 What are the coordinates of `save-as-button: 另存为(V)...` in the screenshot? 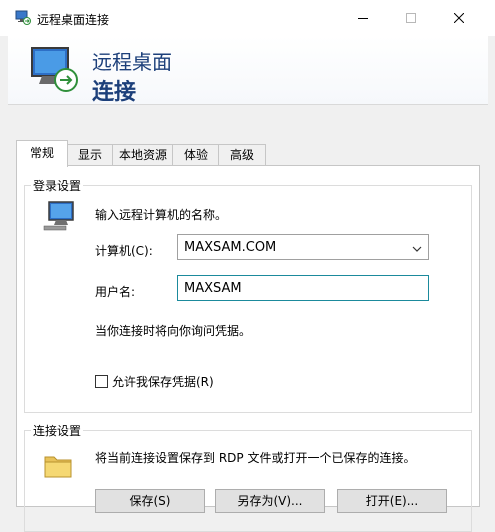 It's located at (270, 501).